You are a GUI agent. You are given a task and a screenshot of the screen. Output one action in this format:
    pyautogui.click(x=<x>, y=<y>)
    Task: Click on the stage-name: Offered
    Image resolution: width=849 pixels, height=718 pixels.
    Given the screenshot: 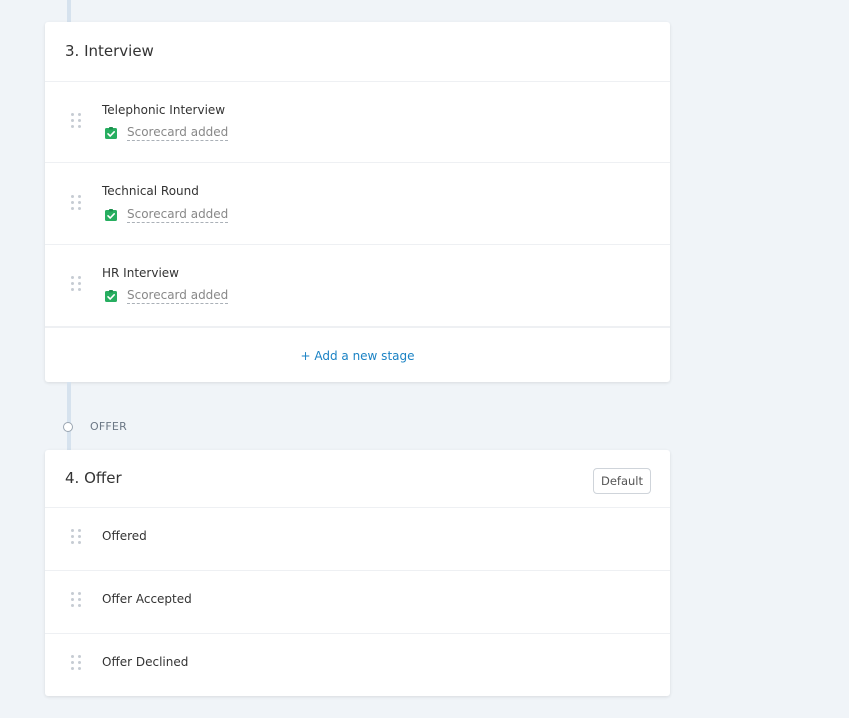 What is the action you would take?
    pyautogui.click(x=124, y=536)
    